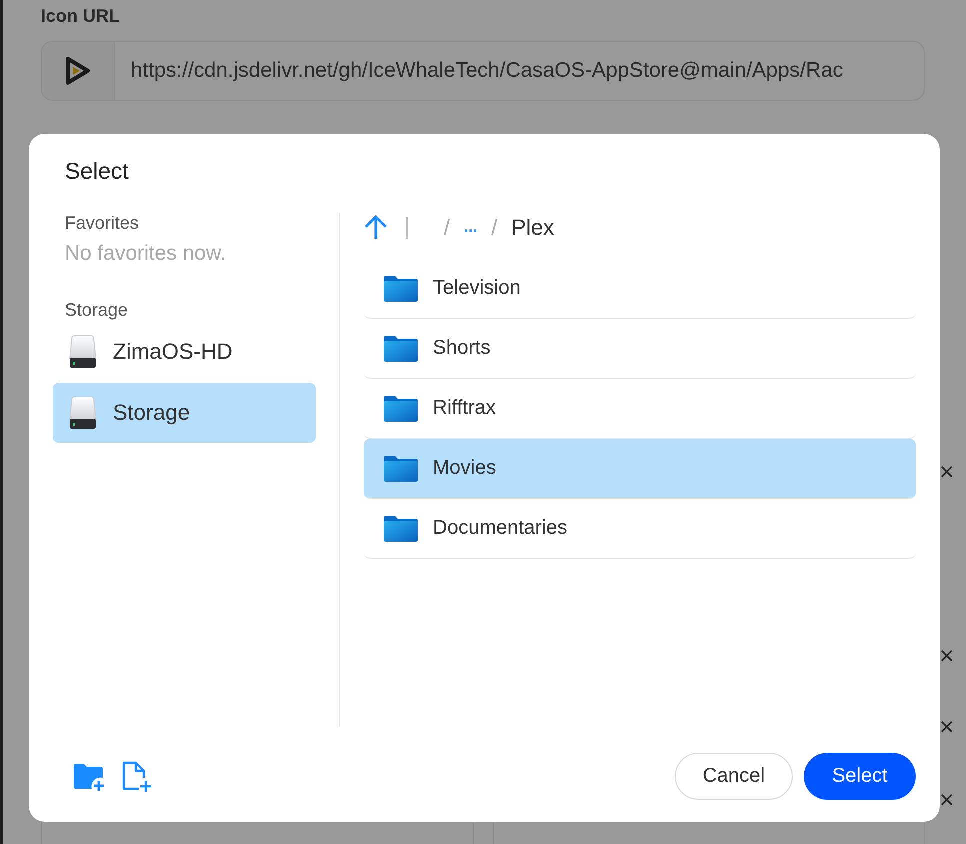  I want to click on select-button: Select, so click(860, 776).